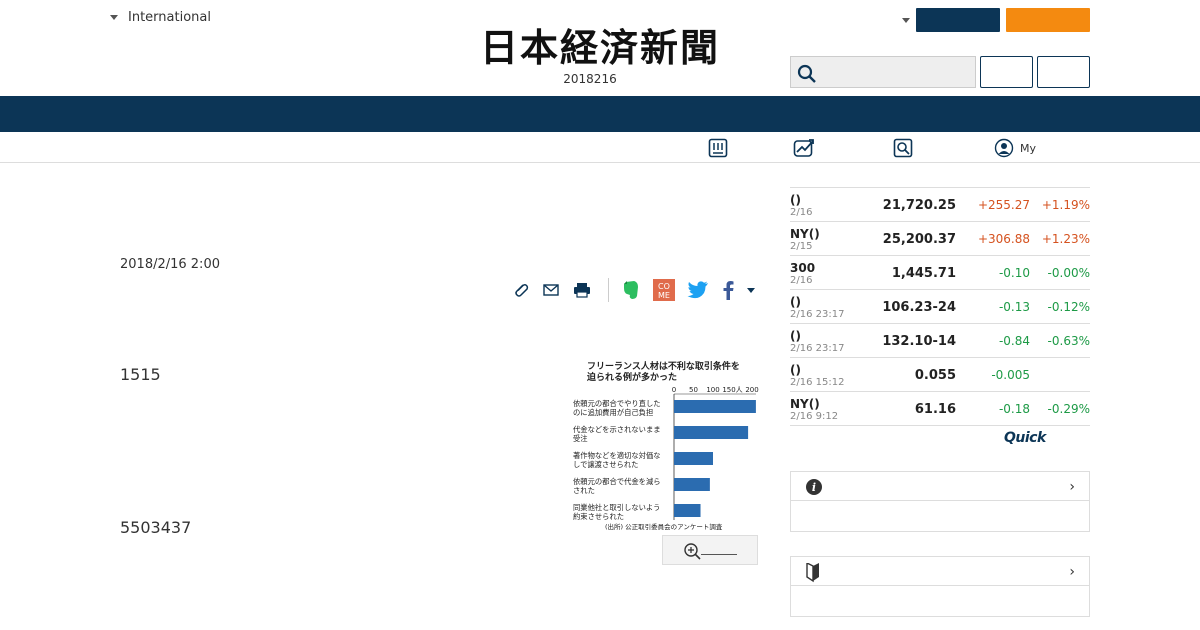 Image resolution: width=1200 pixels, height=630 pixels. I want to click on user-icon, so click(1004, 148).